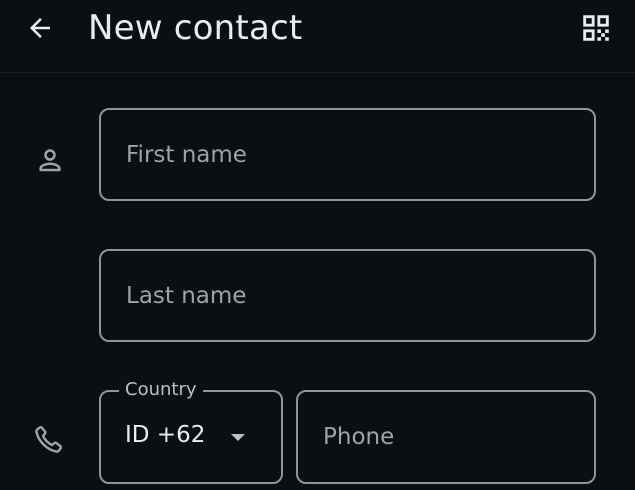 The image size is (635, 490). Describe the element at coordinates (195, 28) in the screenshot. I see `page-title: New contact` at that location.